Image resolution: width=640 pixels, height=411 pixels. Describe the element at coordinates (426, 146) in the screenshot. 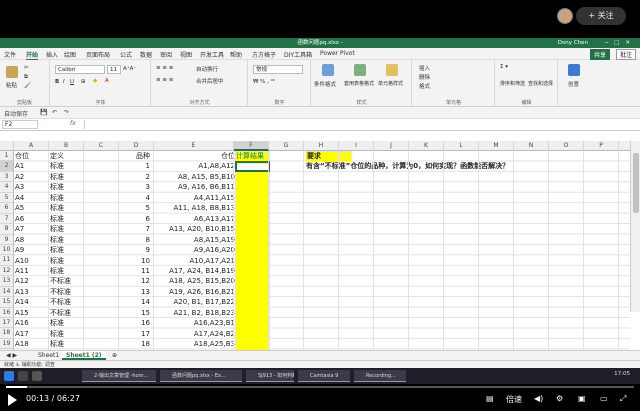

I see `column-header: K` at that location.